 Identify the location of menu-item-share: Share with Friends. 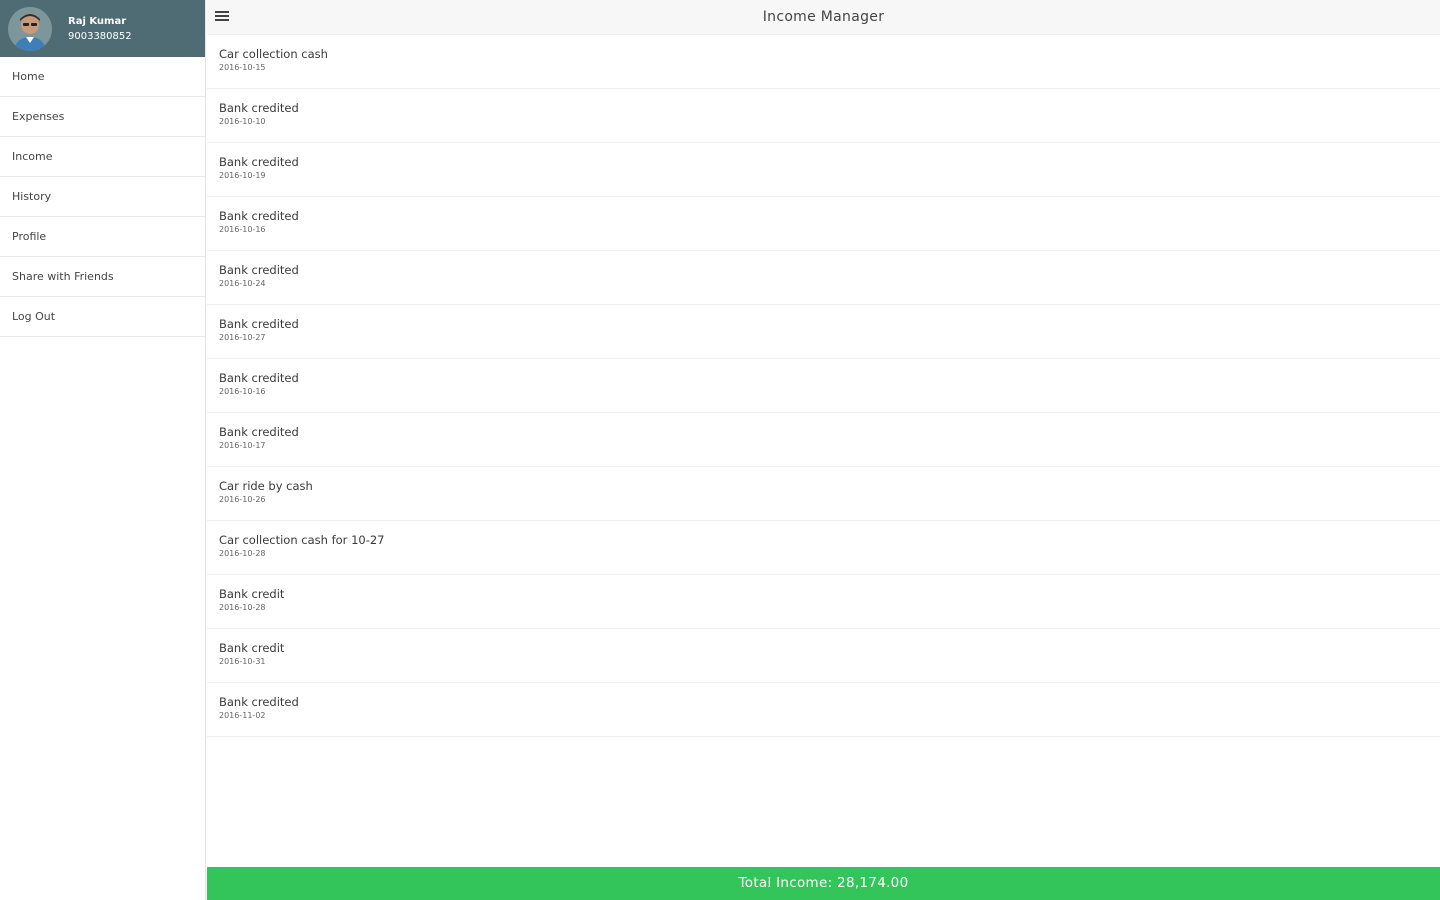
(102, 277).